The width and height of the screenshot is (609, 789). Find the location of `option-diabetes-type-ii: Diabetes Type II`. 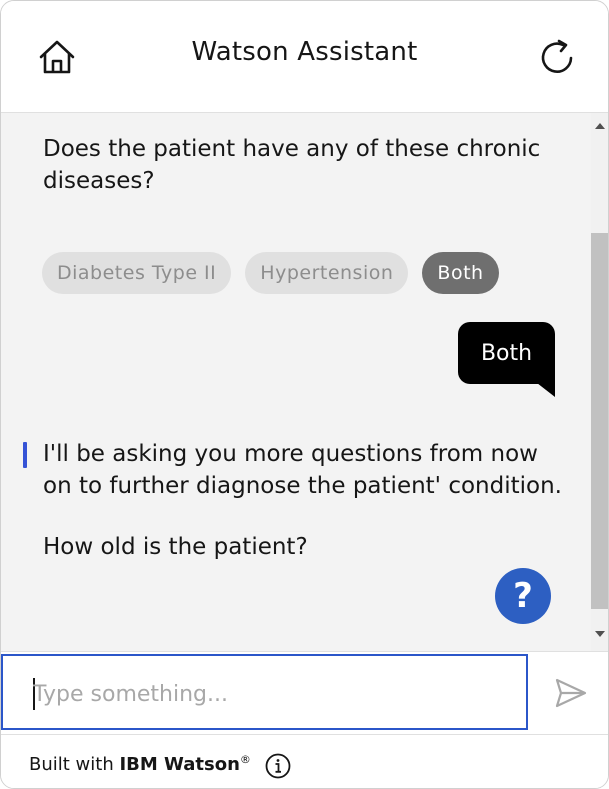

option-diabetes-type-ii: Diabetes Type II is located at coordinates (137, 273).